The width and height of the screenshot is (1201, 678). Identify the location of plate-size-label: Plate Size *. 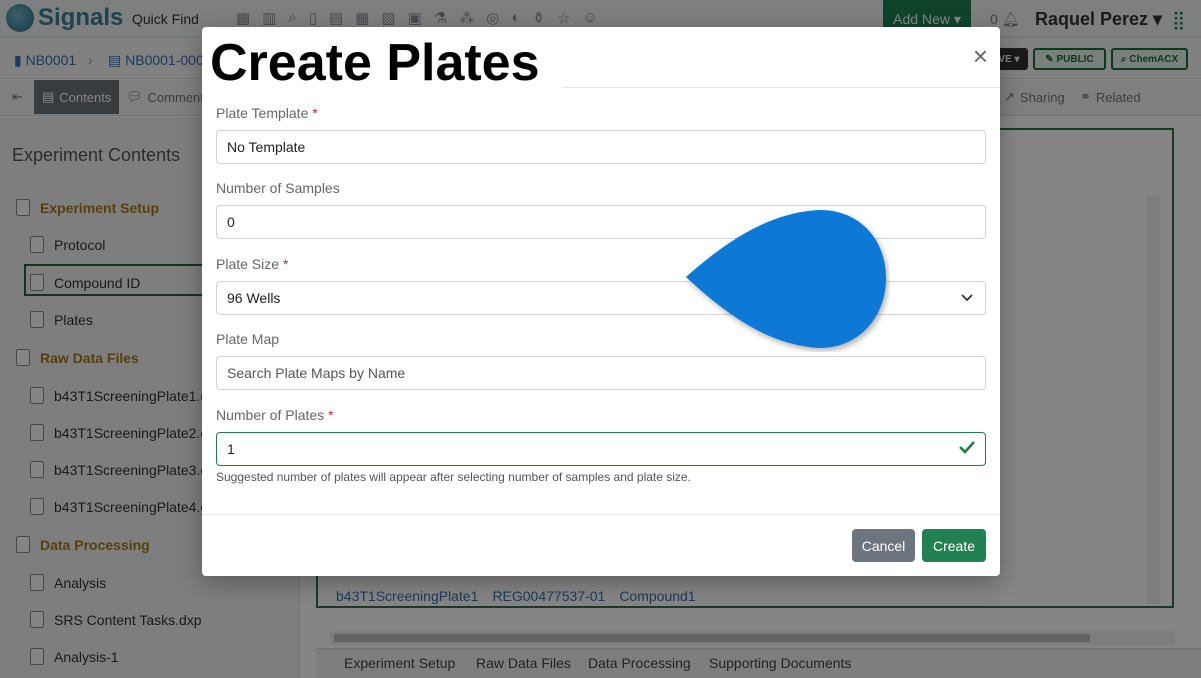
(252, 264).